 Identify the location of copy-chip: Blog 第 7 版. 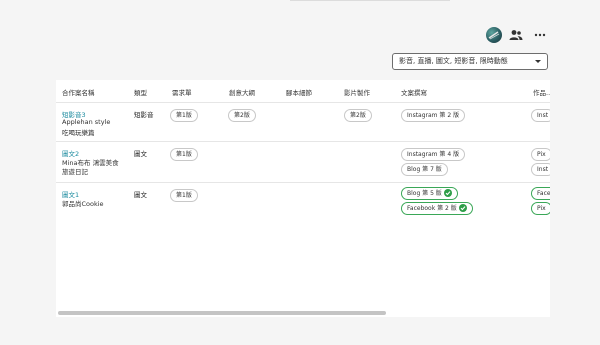
(424, 169).